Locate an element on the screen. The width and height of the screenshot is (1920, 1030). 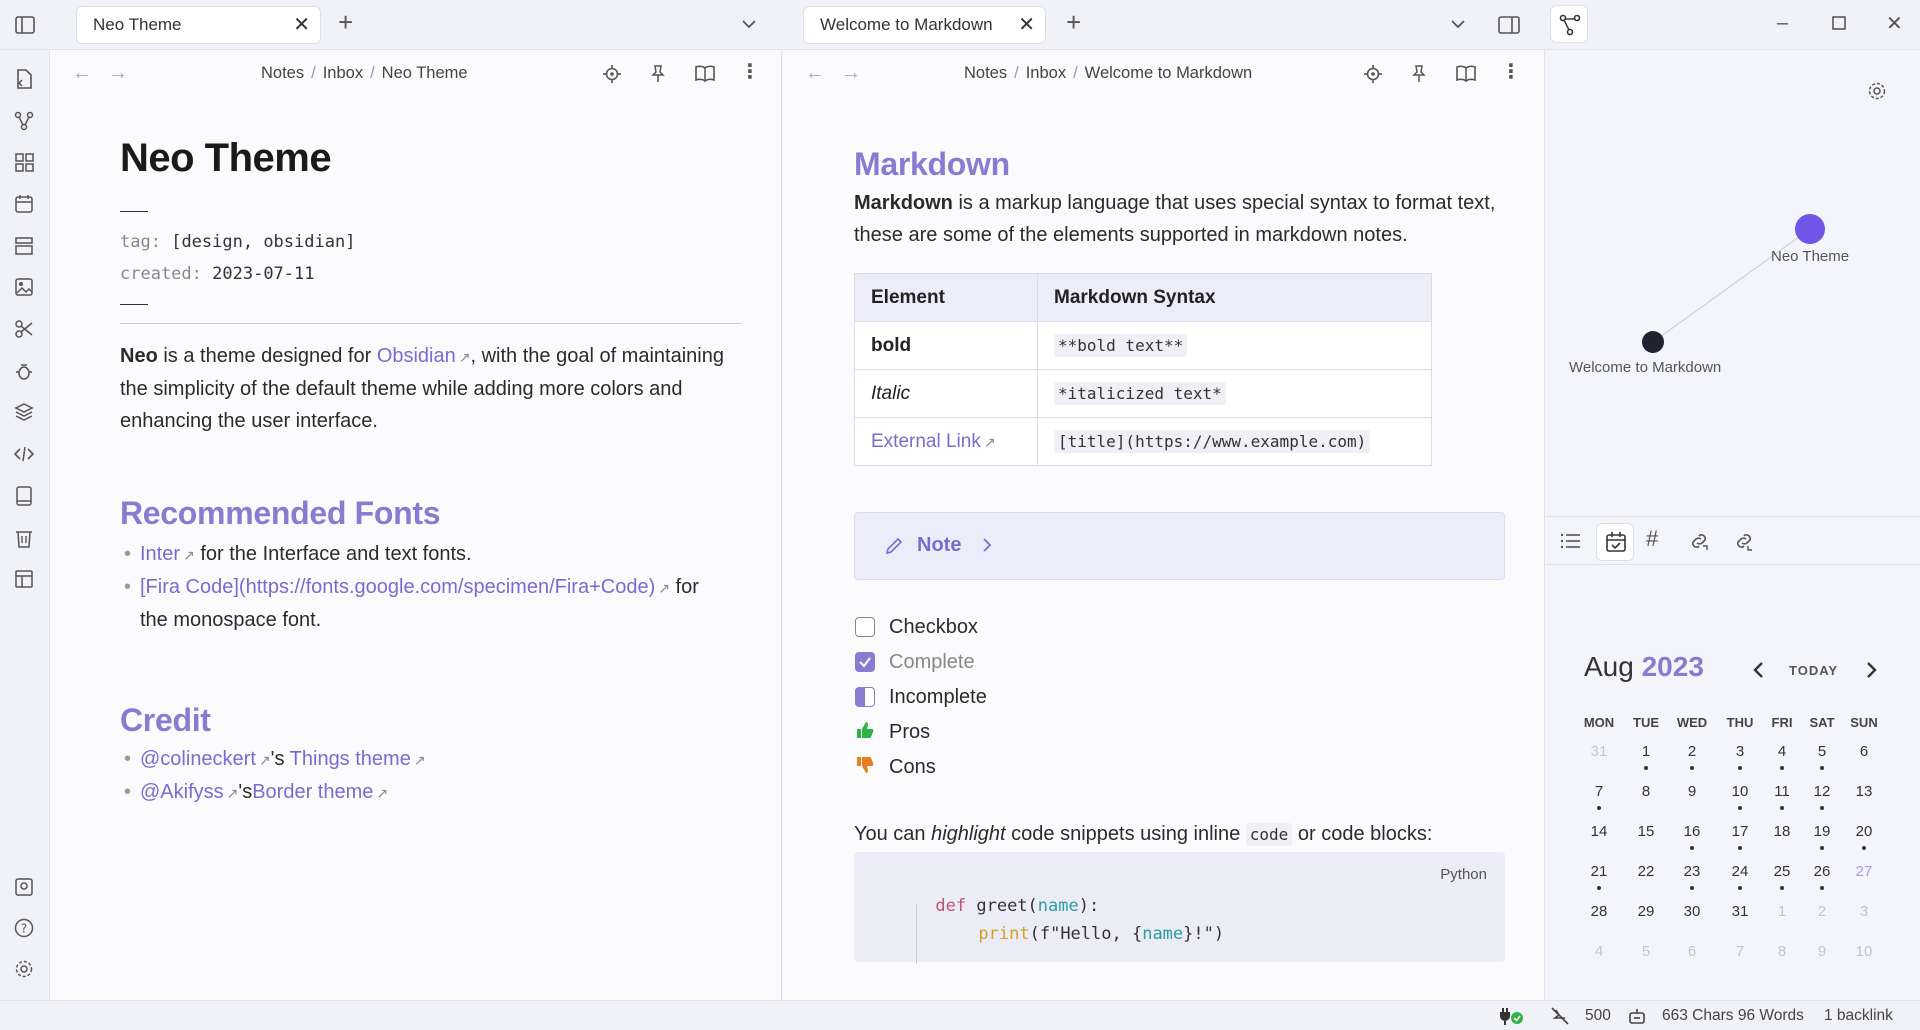
tab-welcome-to-markdown: Welcome to Markdown ✕ is located at coordinates (924, 25).